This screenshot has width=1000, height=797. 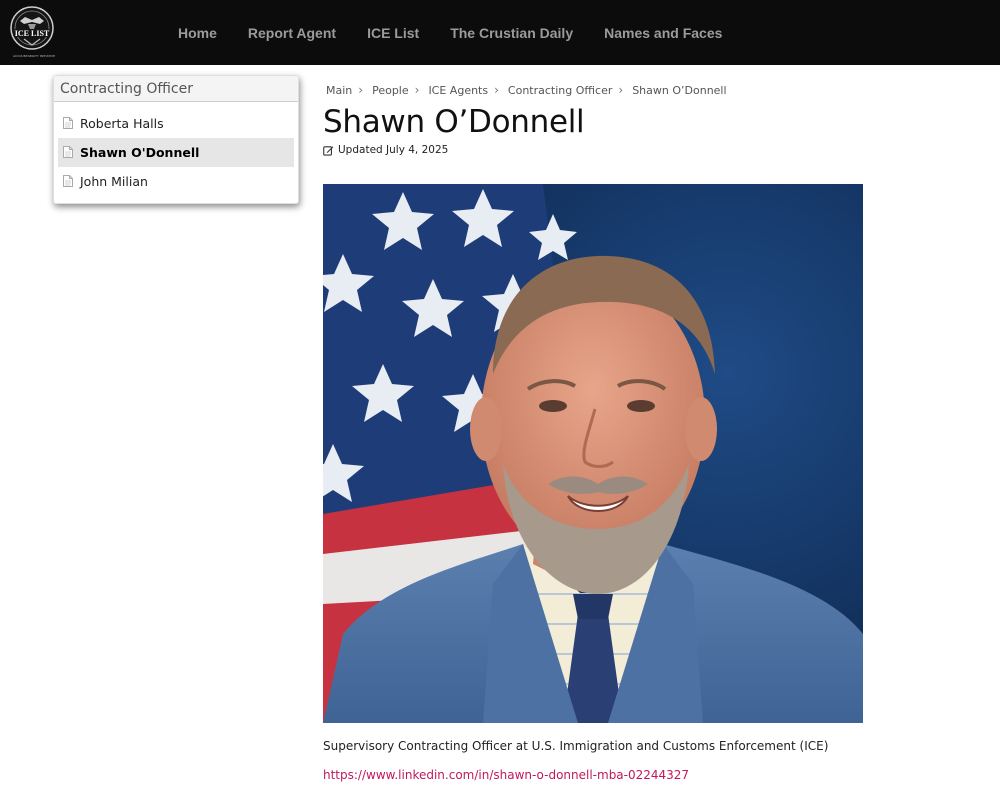 What do you see at coordinates (663, 33) in the screenshot?
I see `nav-names-and-faces: Names and Faces` at bounding box center [663, 33].